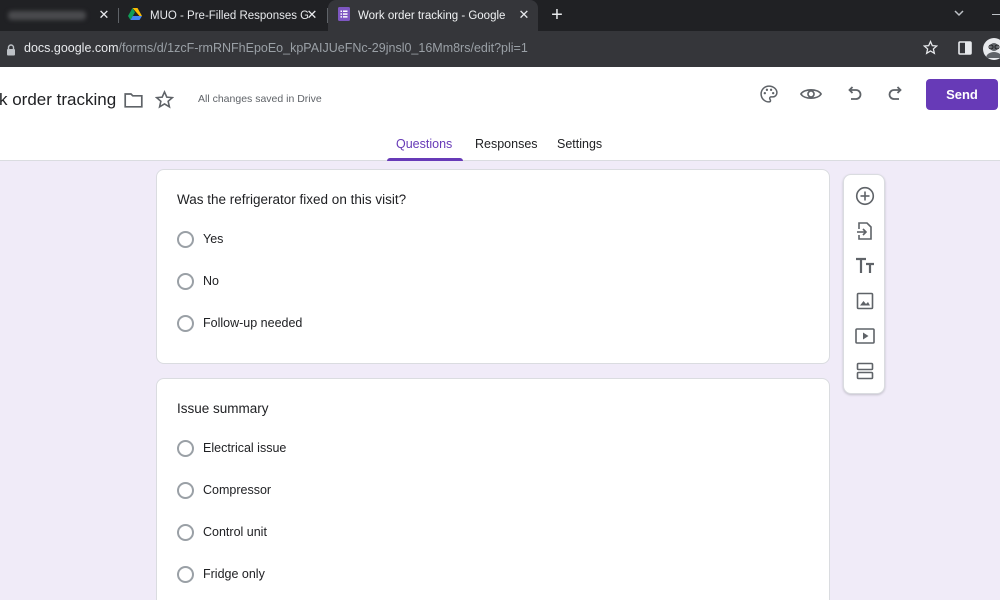  I want to click on active-tab-indicator, so click(425, 159).